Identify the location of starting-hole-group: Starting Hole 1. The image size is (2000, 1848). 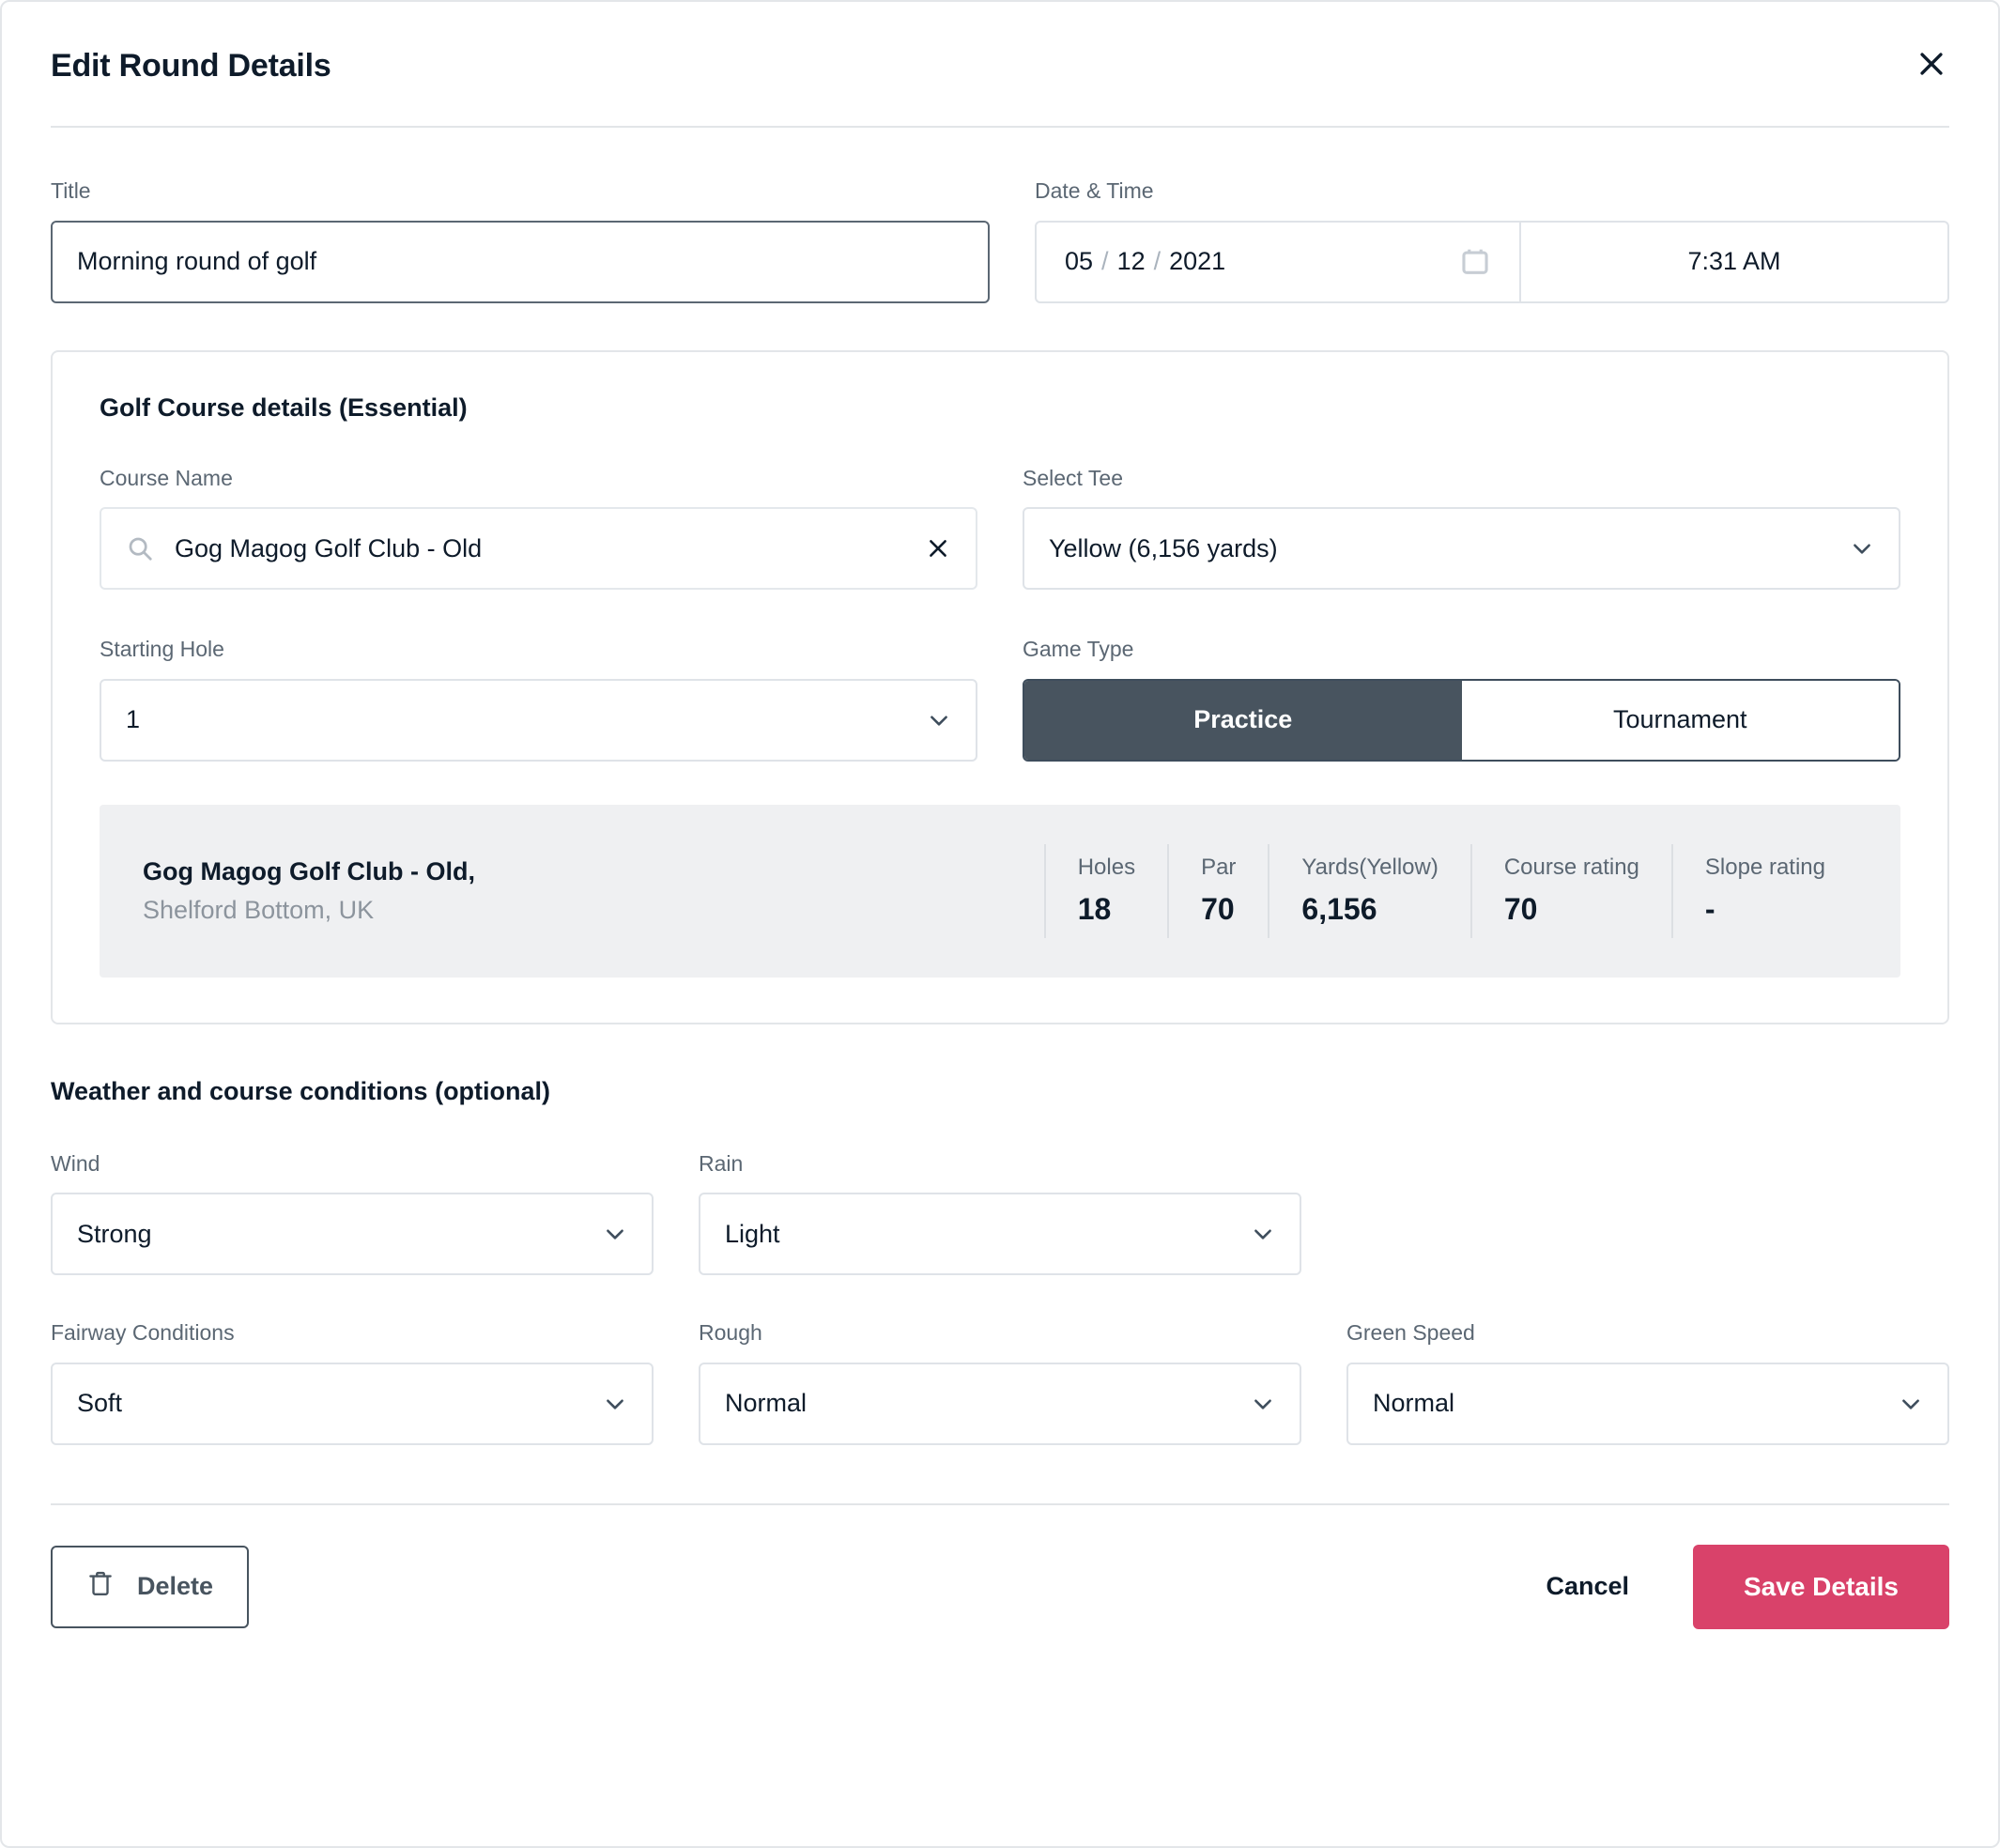
(538, 699).